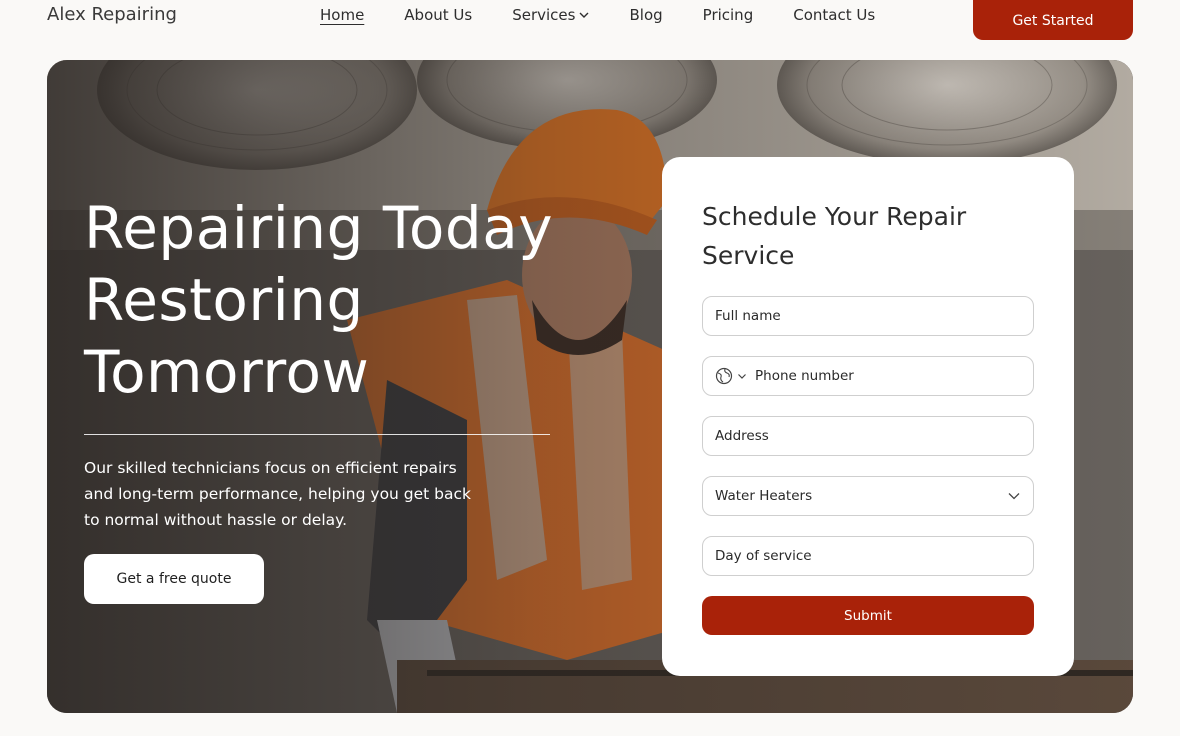 The image size is (1180, 736). I want to click on service-select-value: Water Heaters, so click(764, 496).